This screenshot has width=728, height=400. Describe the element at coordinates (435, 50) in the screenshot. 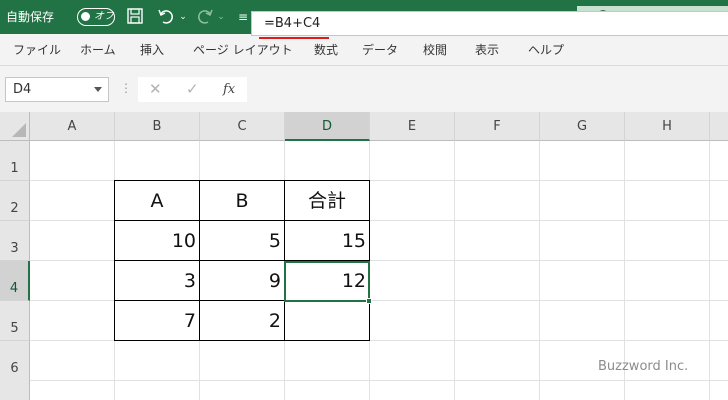

I see `tab-review: 校閲` at that location.